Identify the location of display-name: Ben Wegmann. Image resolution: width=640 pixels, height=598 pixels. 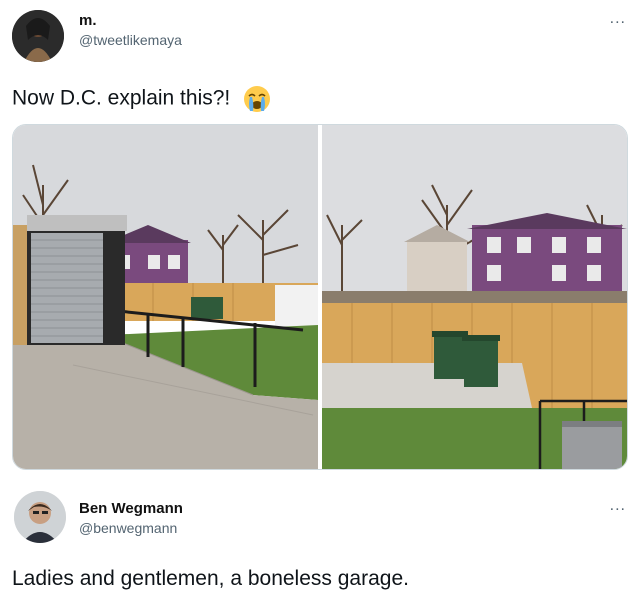
(131, 508).